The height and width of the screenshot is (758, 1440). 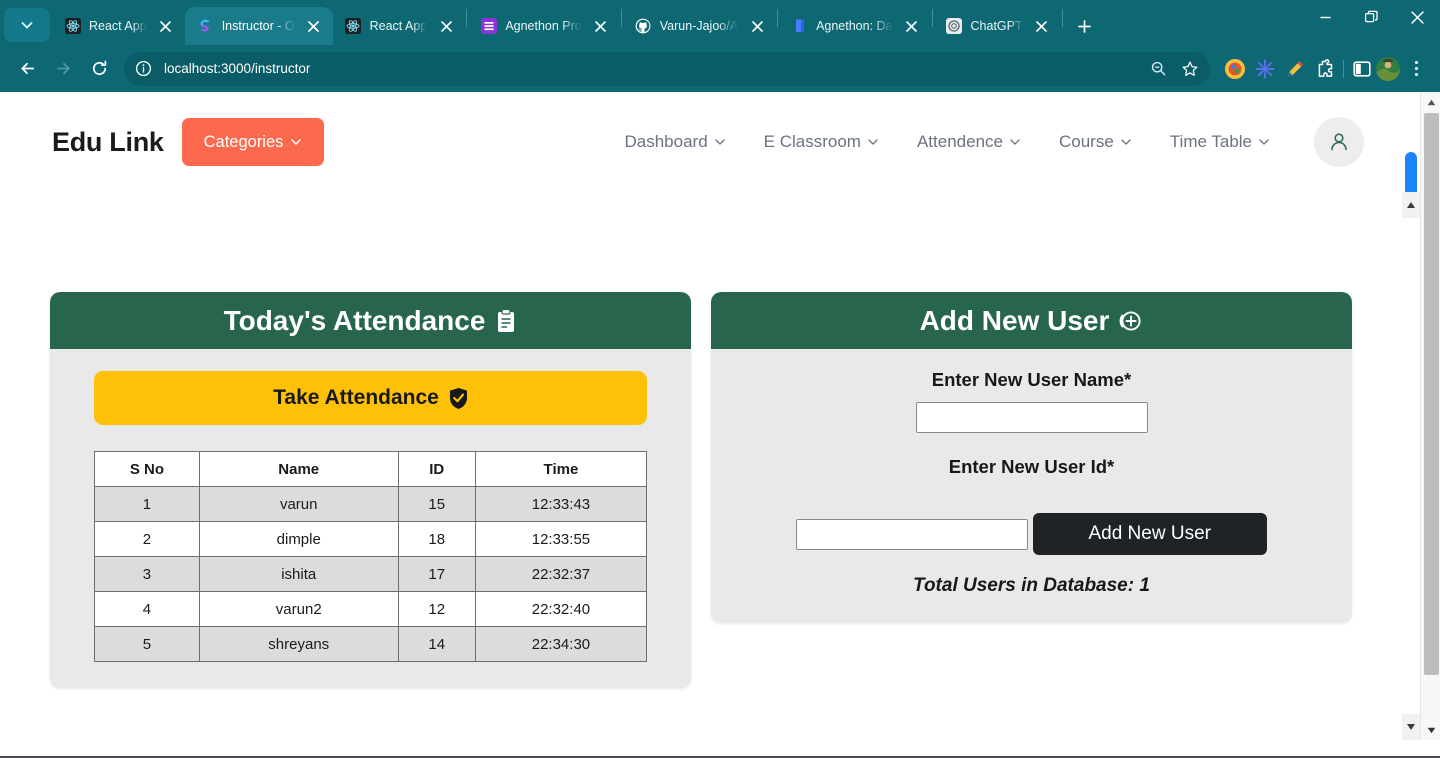 What do you see at coordinates (1210, 141) in the screenshot?
I see `nav-label: Time Table` at bounding box center [1210, 141].